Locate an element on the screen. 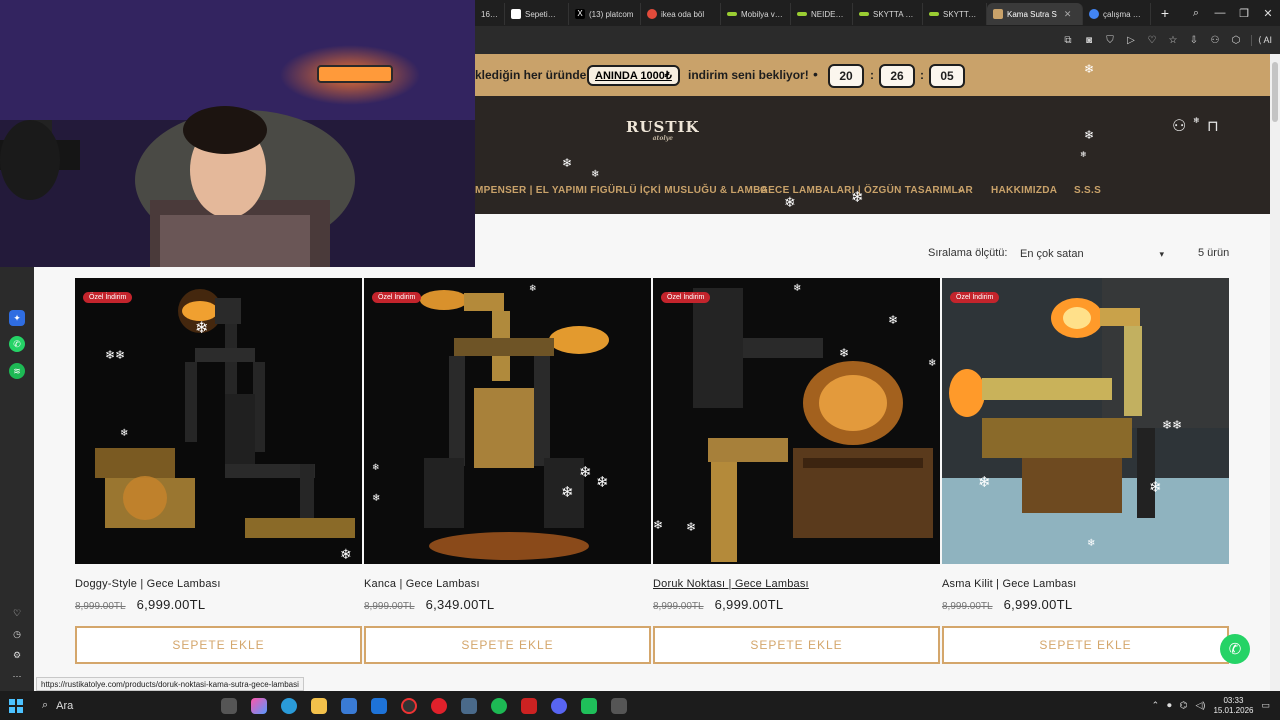  search-label: Ara is located at coordinates (65, 705).